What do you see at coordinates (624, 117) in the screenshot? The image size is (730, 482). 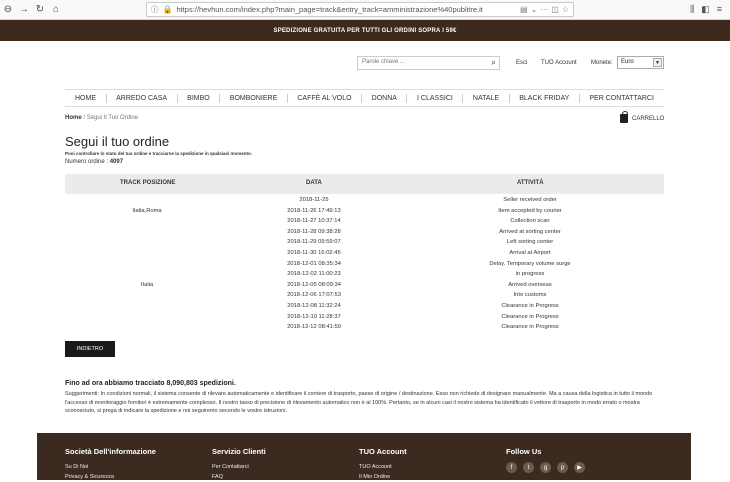 I see `shopping-bag-icon` at bounding box center [624, 117].